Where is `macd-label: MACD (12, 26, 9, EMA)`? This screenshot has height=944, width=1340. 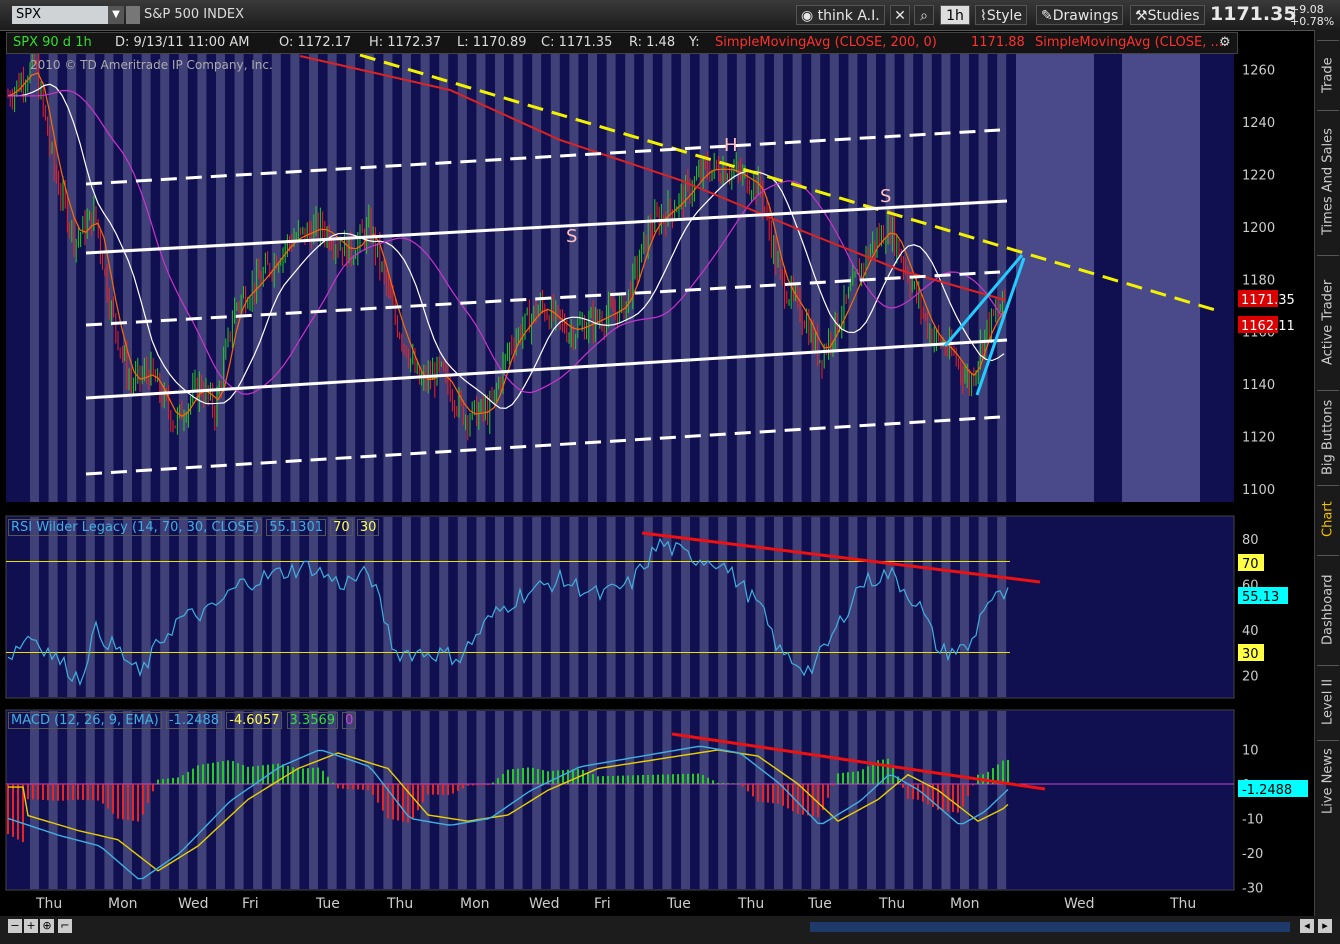 macd-label: MACD (12, 26, 9, EMA) is located at coordinates (85, 720).